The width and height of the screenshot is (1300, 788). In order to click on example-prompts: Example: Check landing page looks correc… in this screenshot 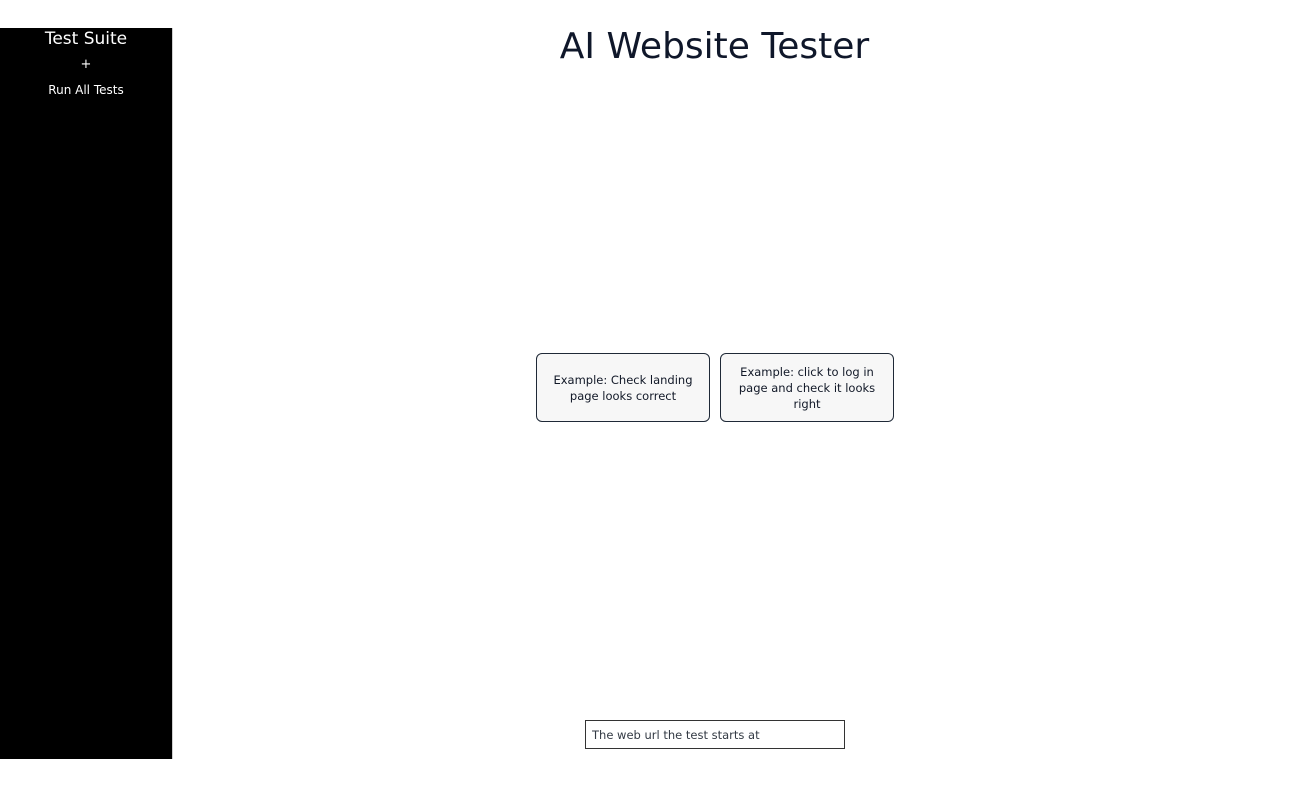, I will do `click(715, 387)`.